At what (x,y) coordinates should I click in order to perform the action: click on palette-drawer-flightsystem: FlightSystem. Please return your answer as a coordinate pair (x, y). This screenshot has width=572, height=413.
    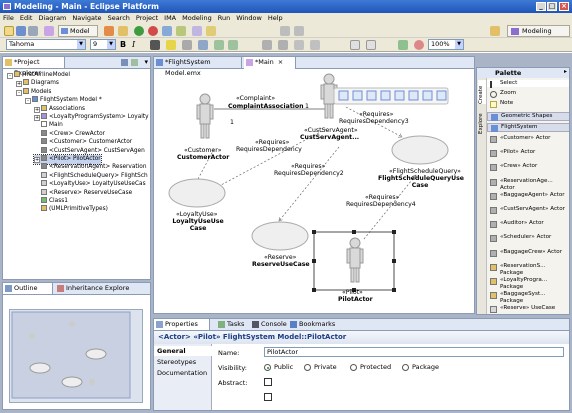
    Looking at the image, I should click on (528, 127).